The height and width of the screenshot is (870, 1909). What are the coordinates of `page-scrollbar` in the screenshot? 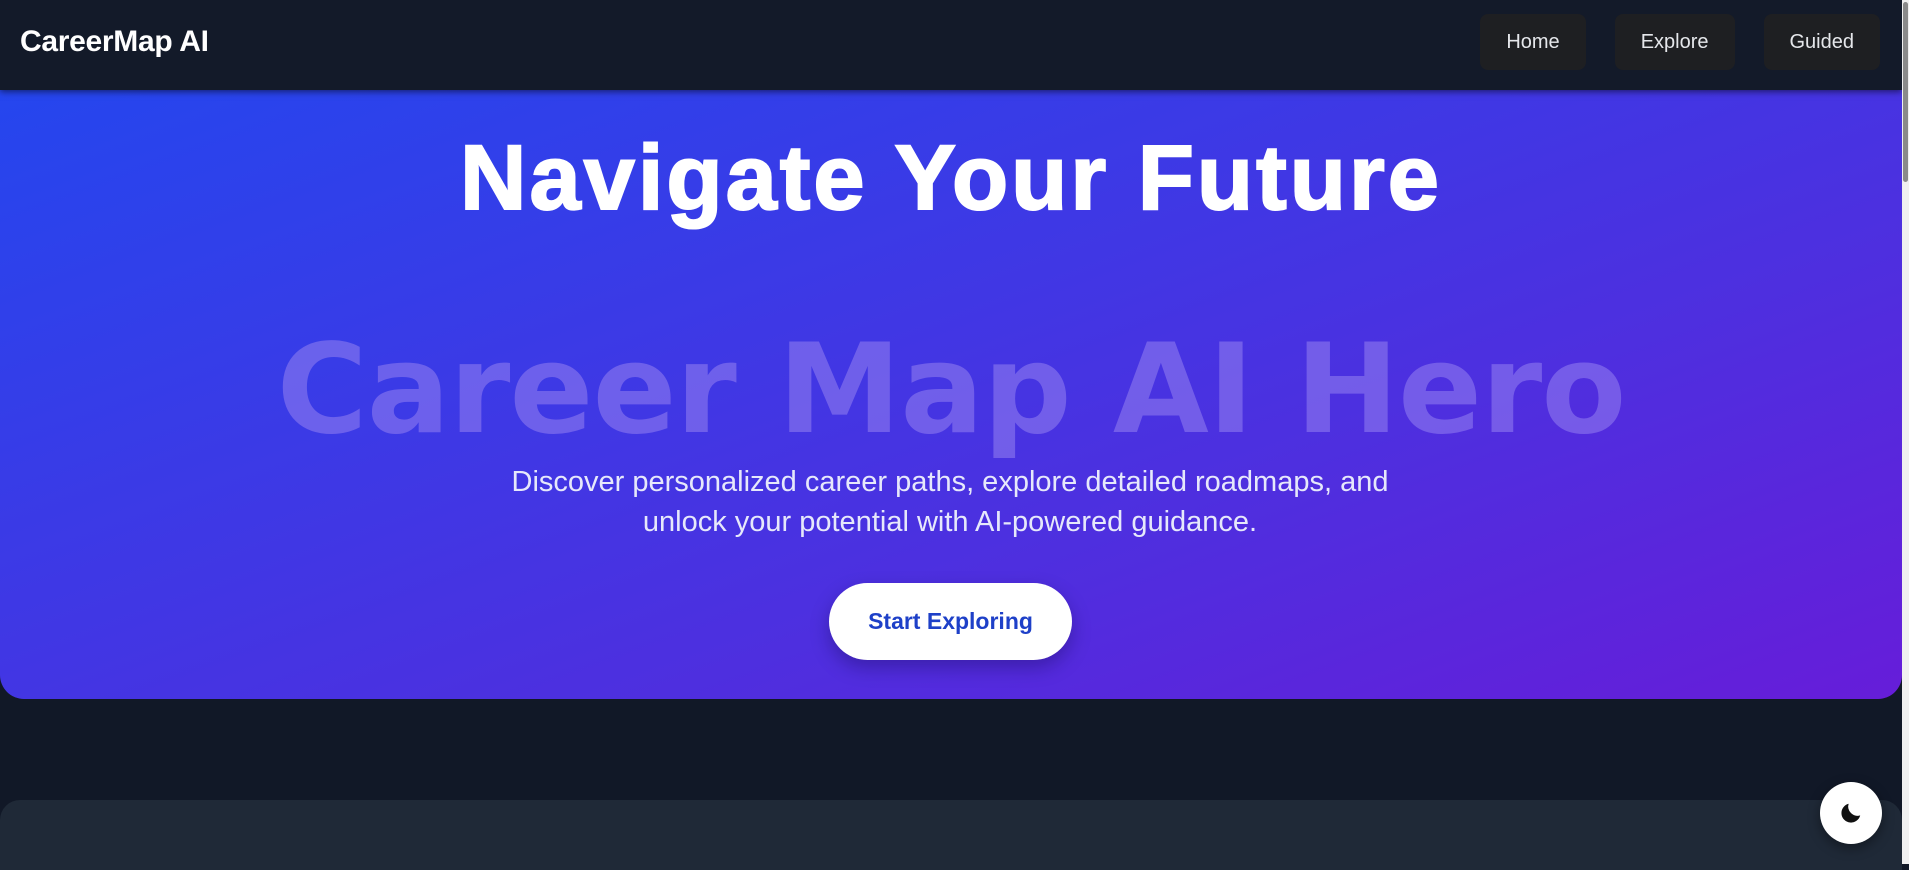 It's located at (1905, 432).